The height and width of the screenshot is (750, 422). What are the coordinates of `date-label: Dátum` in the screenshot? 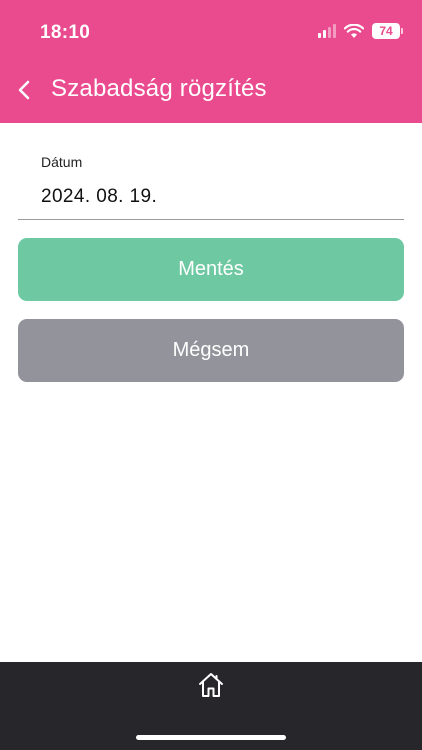 It's located at (62, 162).